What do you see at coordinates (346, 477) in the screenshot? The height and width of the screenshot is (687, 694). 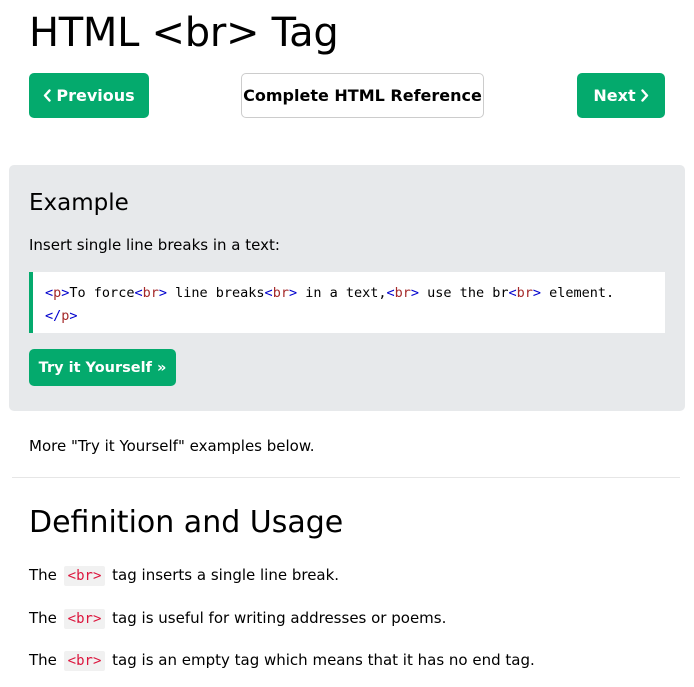 I see `section-divider` at bounding box center [346, 477].